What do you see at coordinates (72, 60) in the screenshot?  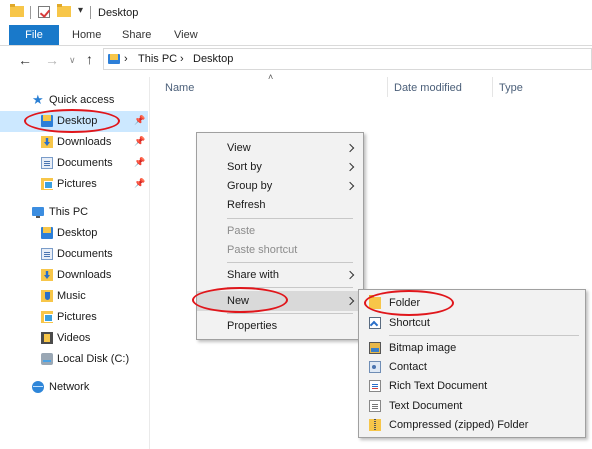 I see `recent-locations-dropdown: ∨` at bounding box center [72, 60].